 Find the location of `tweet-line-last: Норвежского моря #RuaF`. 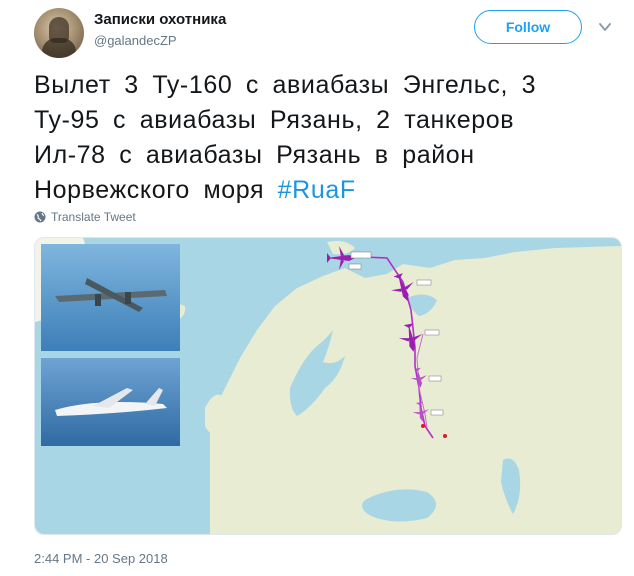

tweet-line-last: Норвежского моря #RuaF is located at coordinates (314, 190).